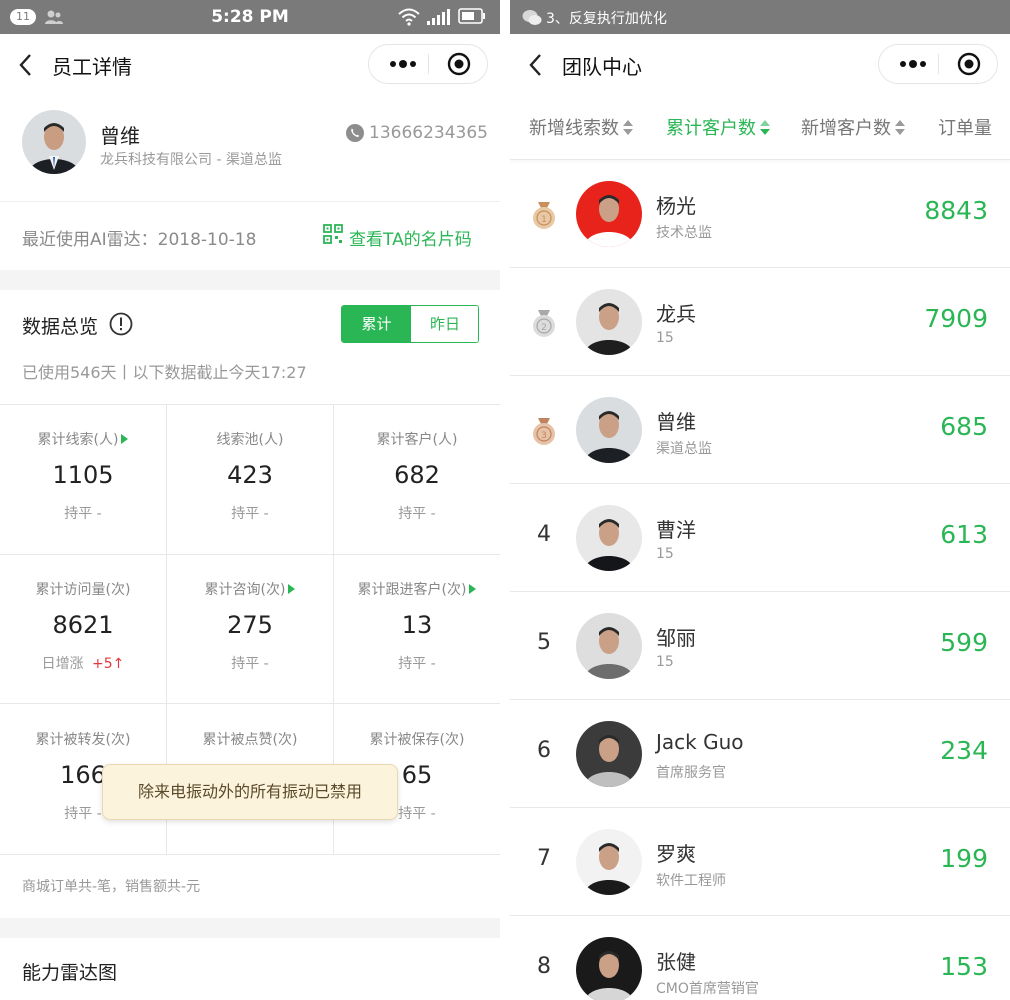 The width and height of the screenshot is (1010, 1000). I want to click on status-time: 5:28 PM, so click(250, 17).